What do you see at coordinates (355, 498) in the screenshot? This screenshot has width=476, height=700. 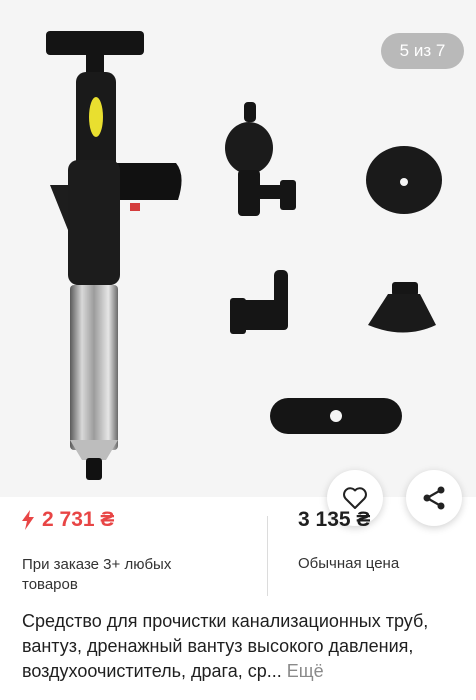 I see `heart-icon` at bounding box center [355, 498].